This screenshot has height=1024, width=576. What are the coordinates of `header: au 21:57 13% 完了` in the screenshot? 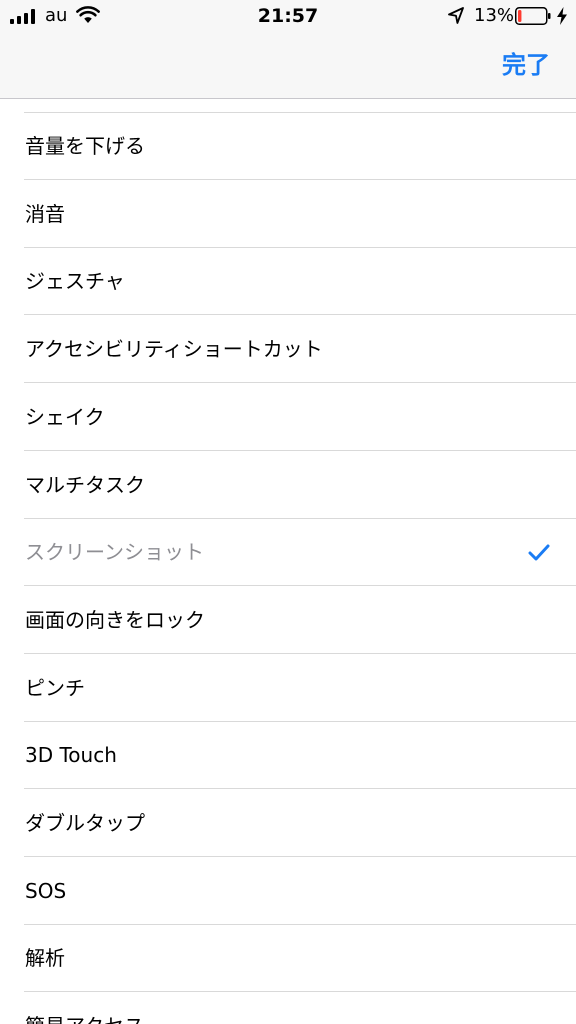 It's located at (288, 49).